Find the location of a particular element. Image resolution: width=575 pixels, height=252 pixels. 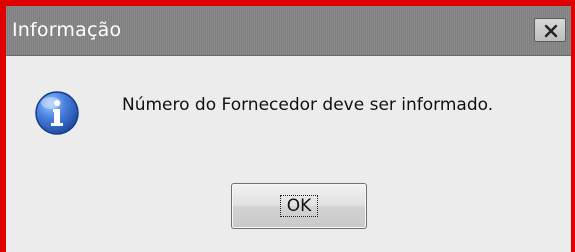

dialog-message: Número do Fornecedor deve ser informado. is located at coordinates (308, 105).